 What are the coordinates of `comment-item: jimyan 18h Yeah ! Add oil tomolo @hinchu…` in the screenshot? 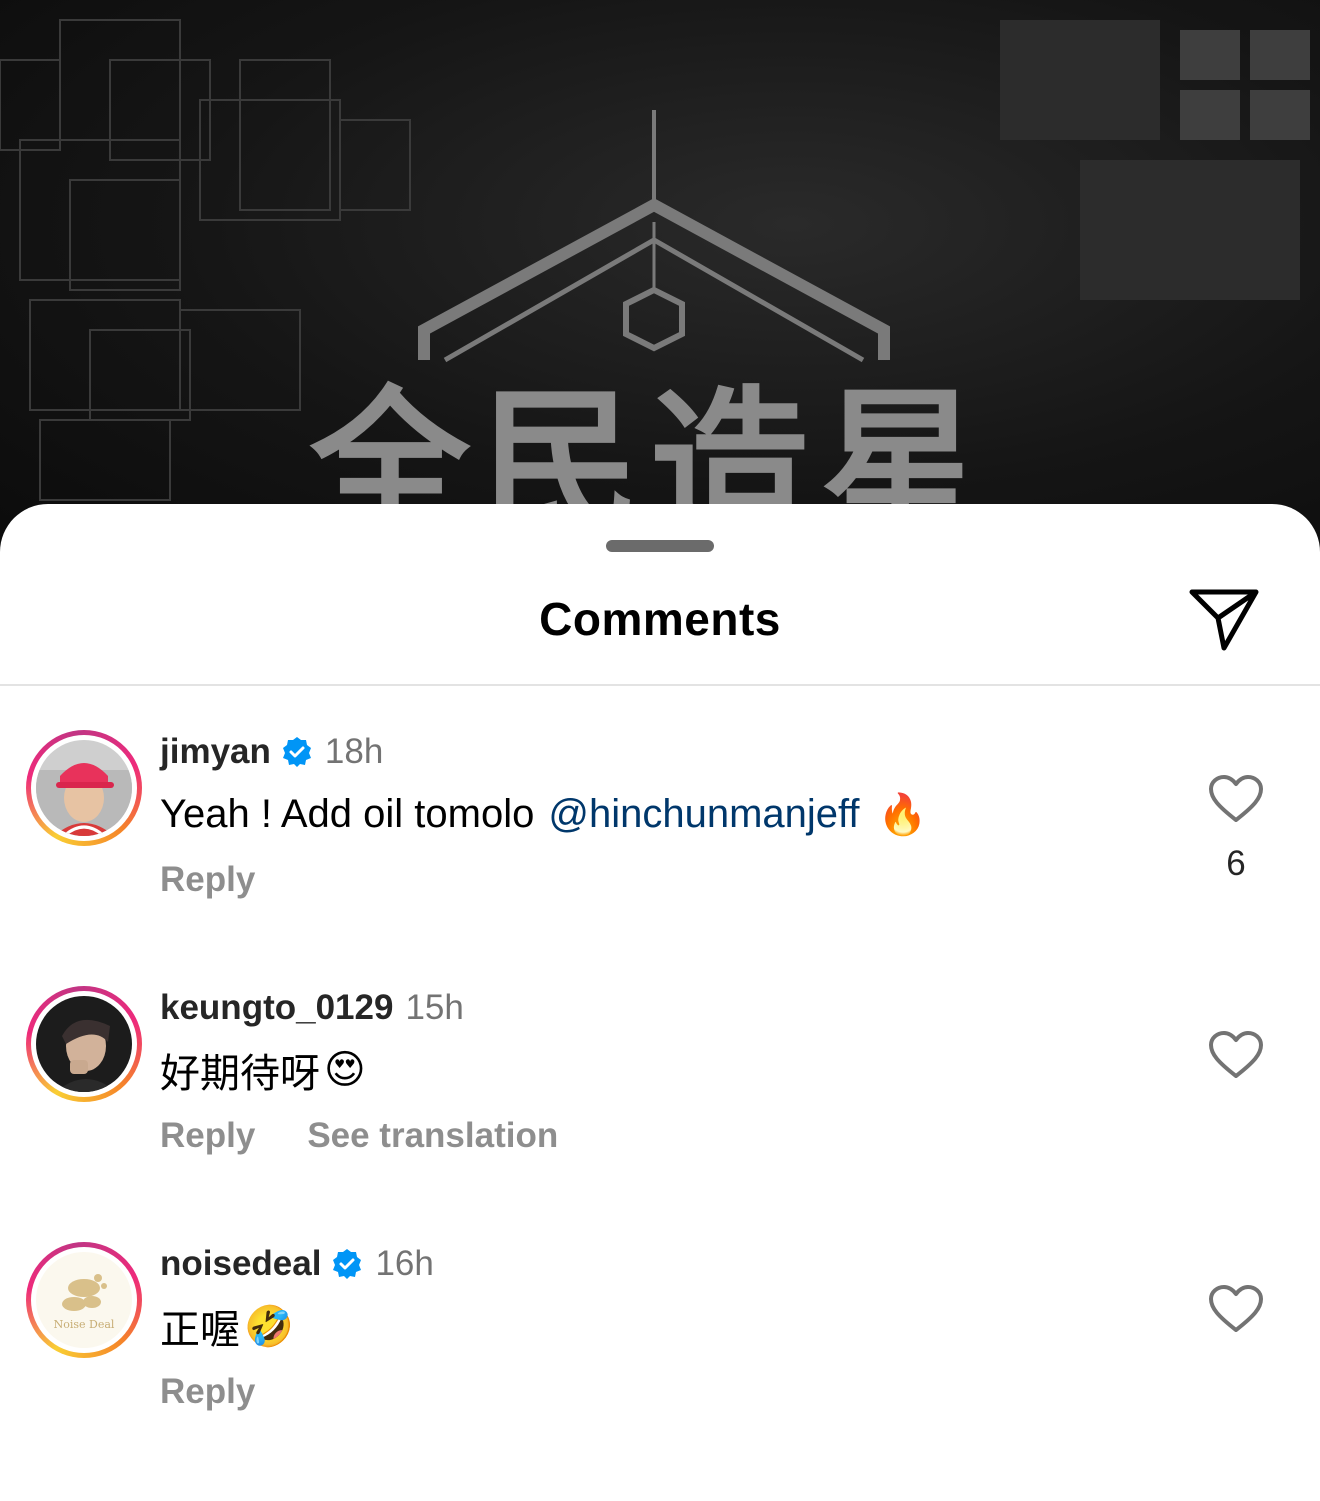 It's located at (660, 830).